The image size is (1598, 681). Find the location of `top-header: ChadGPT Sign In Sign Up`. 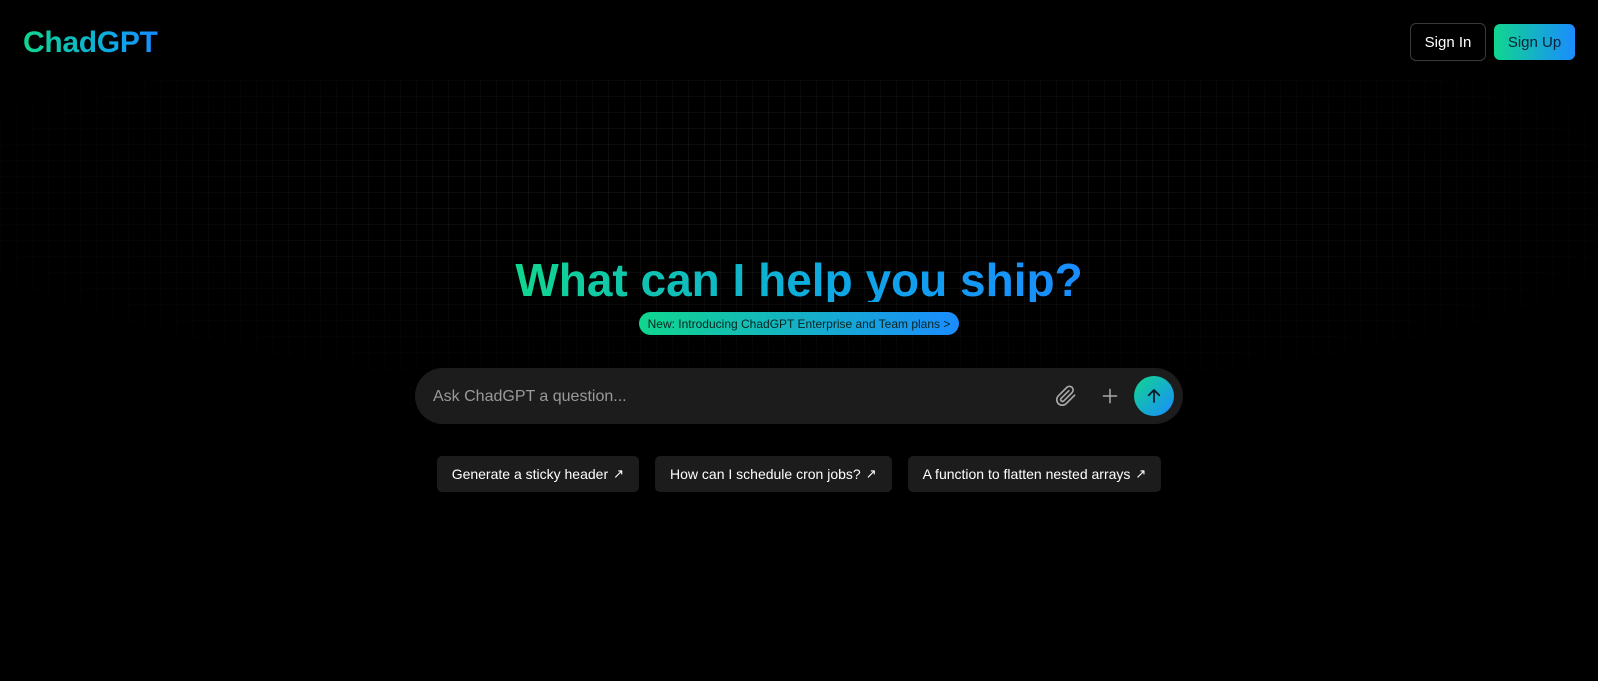

top-header: ChadGPT Sign In Sign Up is located at coordinates (799, 42).